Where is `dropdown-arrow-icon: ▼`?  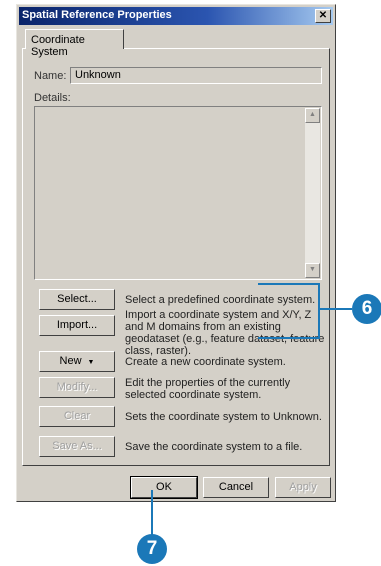 dropdown-arrow-icon: ▼ is located at coordinates (91, 362).